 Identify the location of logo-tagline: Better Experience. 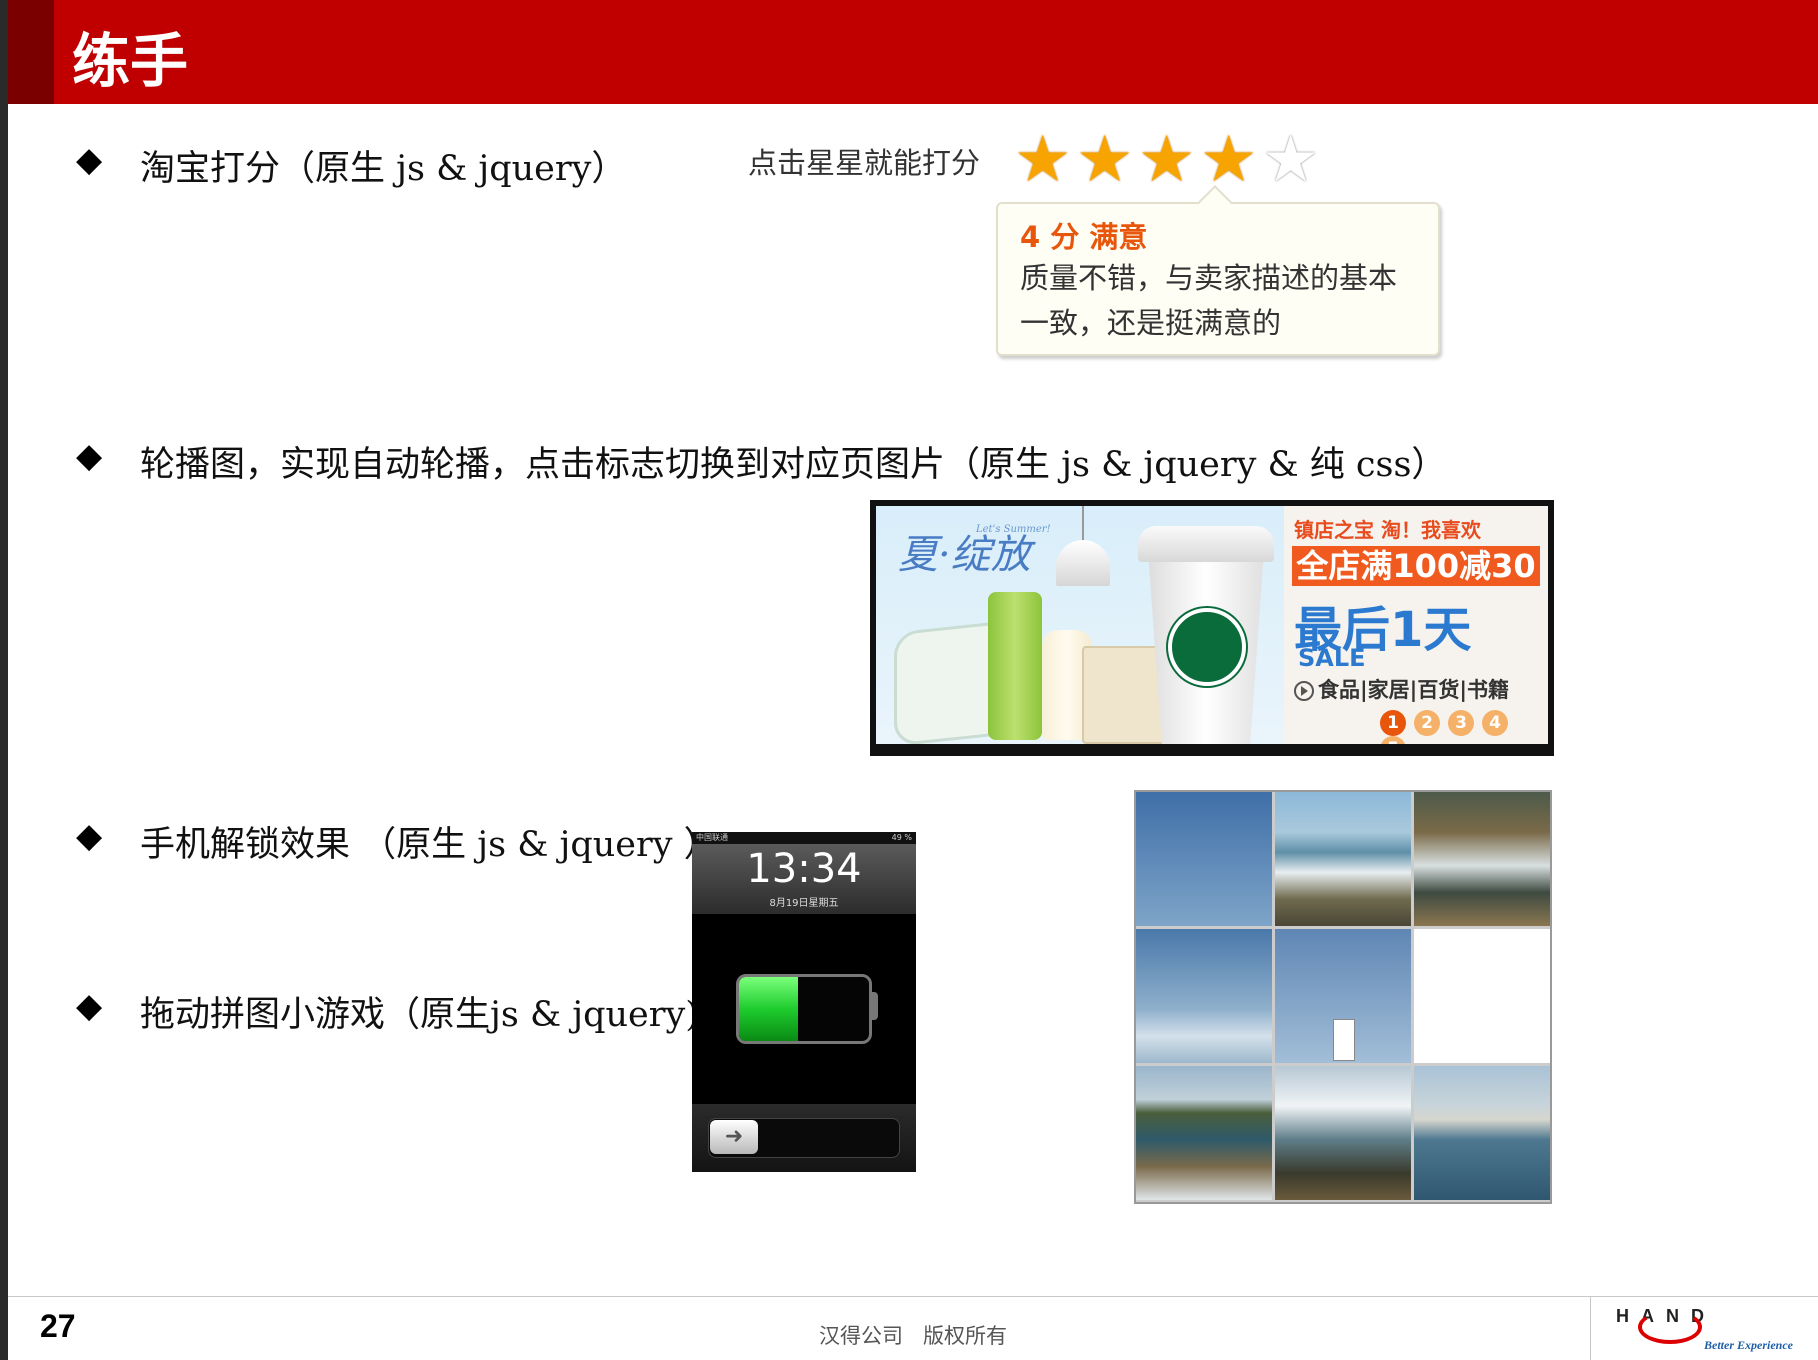
(1748, 1345).